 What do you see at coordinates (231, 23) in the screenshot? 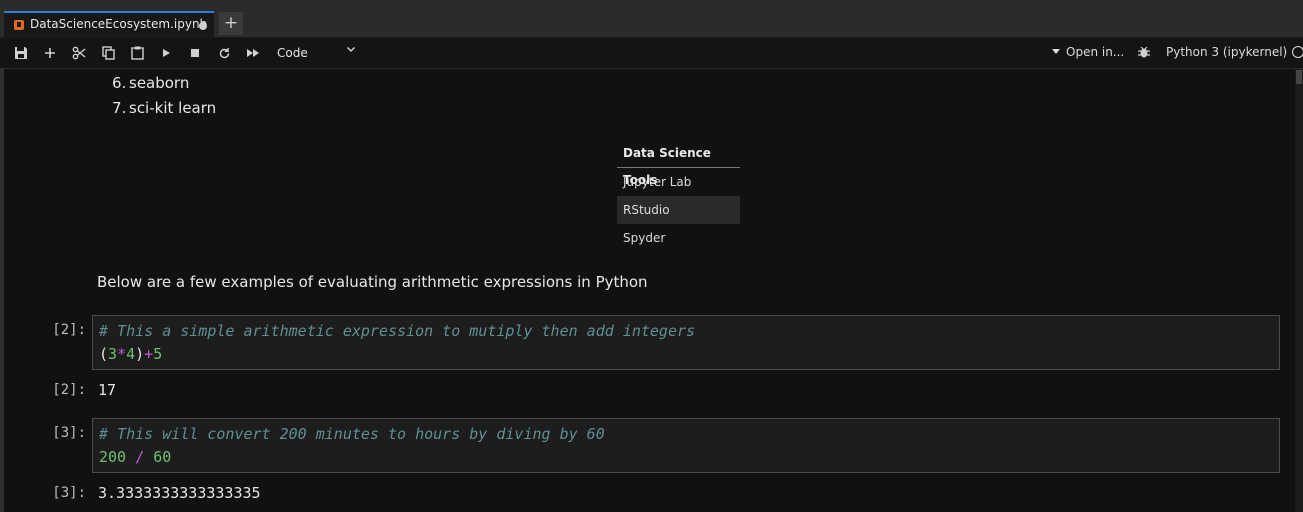
I see `new-tab-button: +` at bounding box center [231, 23].